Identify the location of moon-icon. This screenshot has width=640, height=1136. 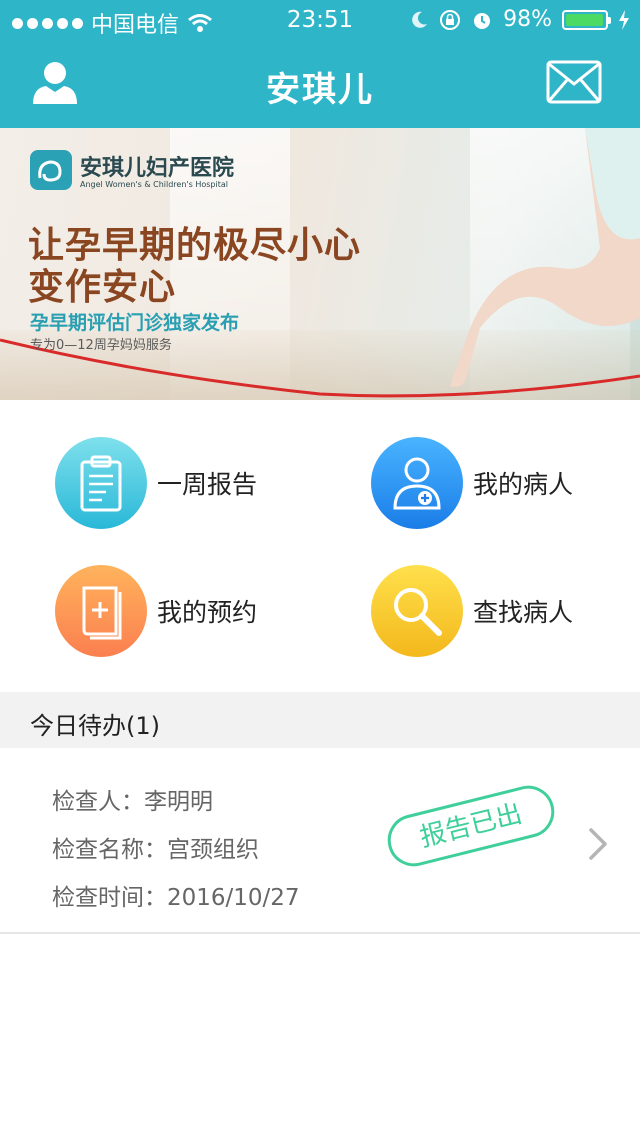
(420, 19).